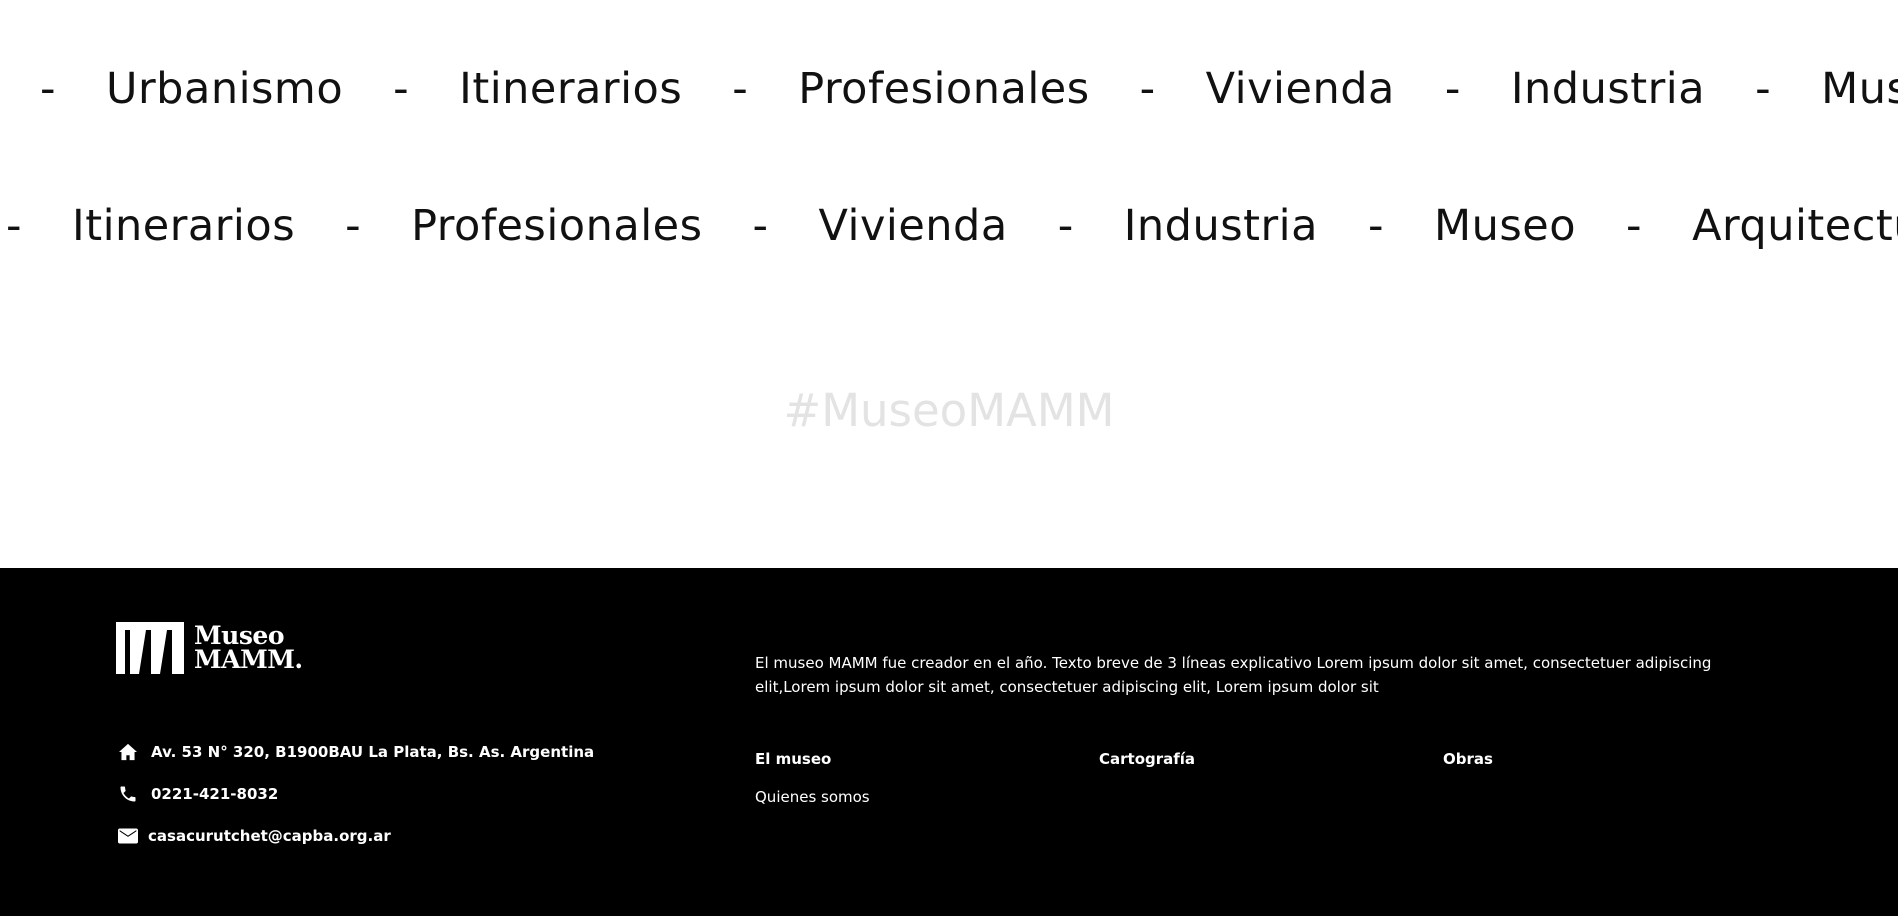 The width and height of the screenshot is (1898, 916). What do you see at coordinates (949, 410) in the screenshot?
I see `hashtag-heading: #MuseoMAMM` at bounding box center [949, 410].